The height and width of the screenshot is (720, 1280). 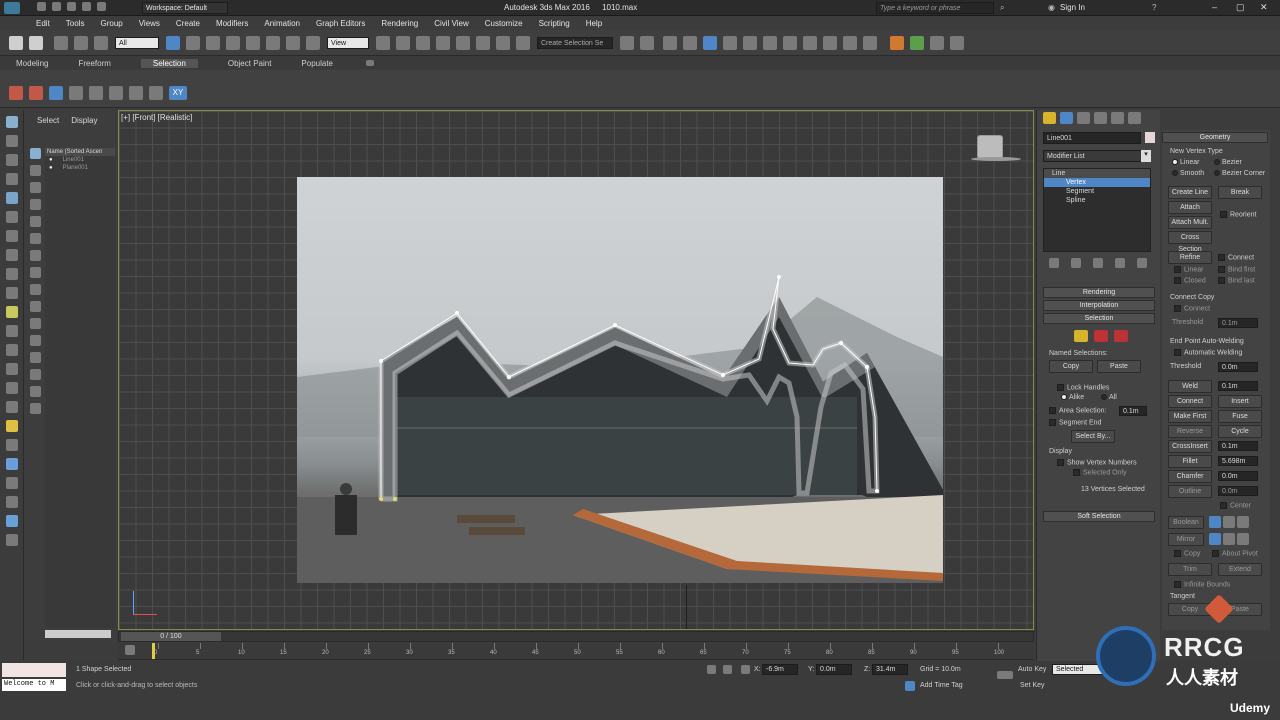 I want to click on stack-item-line: Line, so click(x=1097, y=173).